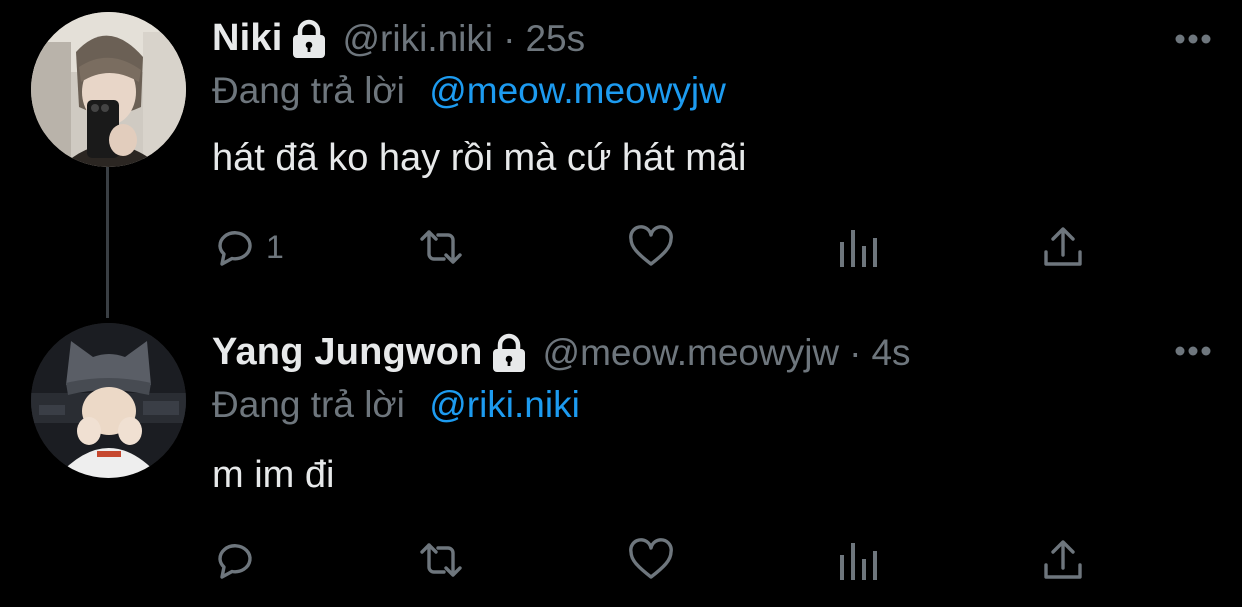 The width and height of the screenshot is (1242, 607). Describe the element at coordinates (555, 39) in the screenshot. I see `timestamp: 25s` at that location.